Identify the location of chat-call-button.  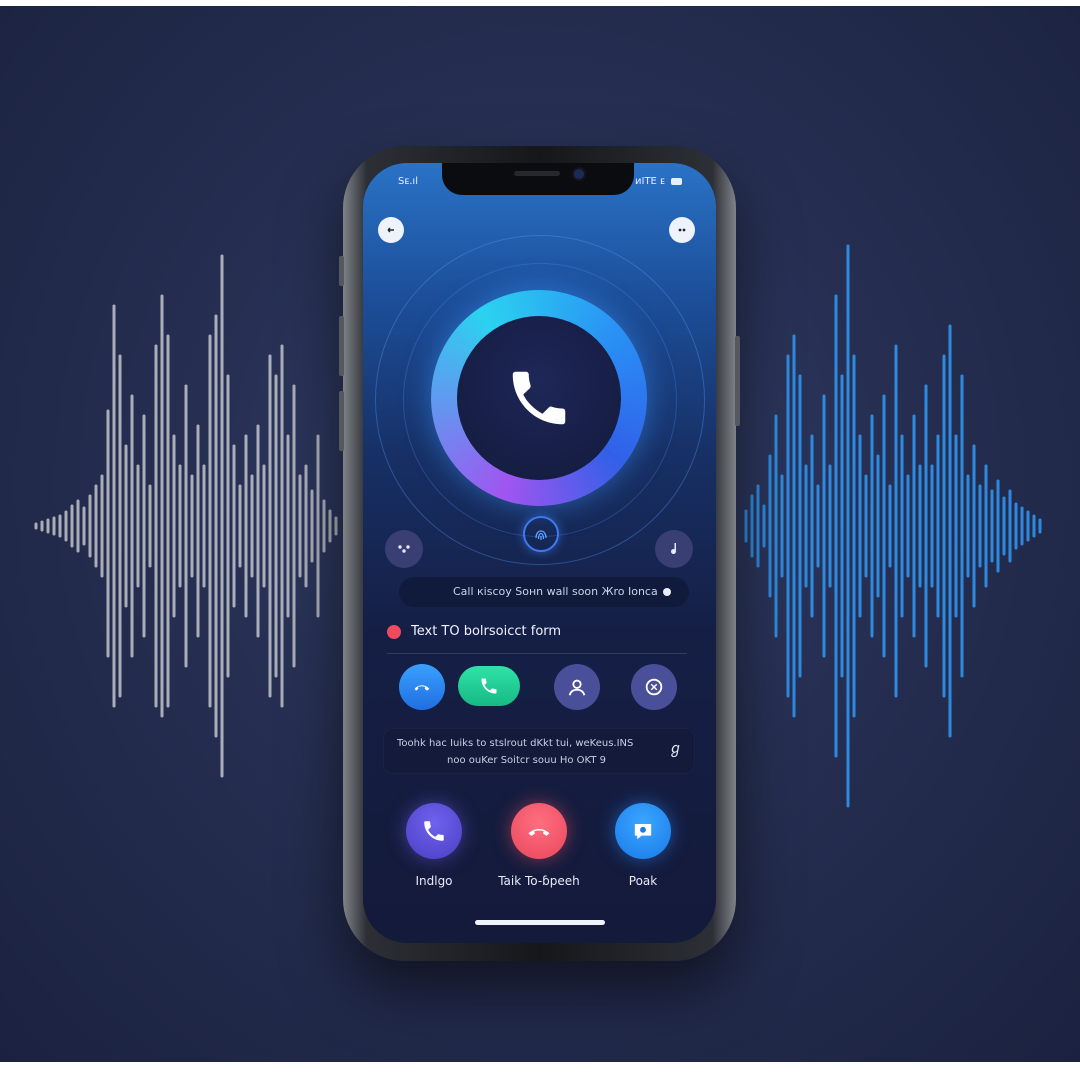
(489, 686).